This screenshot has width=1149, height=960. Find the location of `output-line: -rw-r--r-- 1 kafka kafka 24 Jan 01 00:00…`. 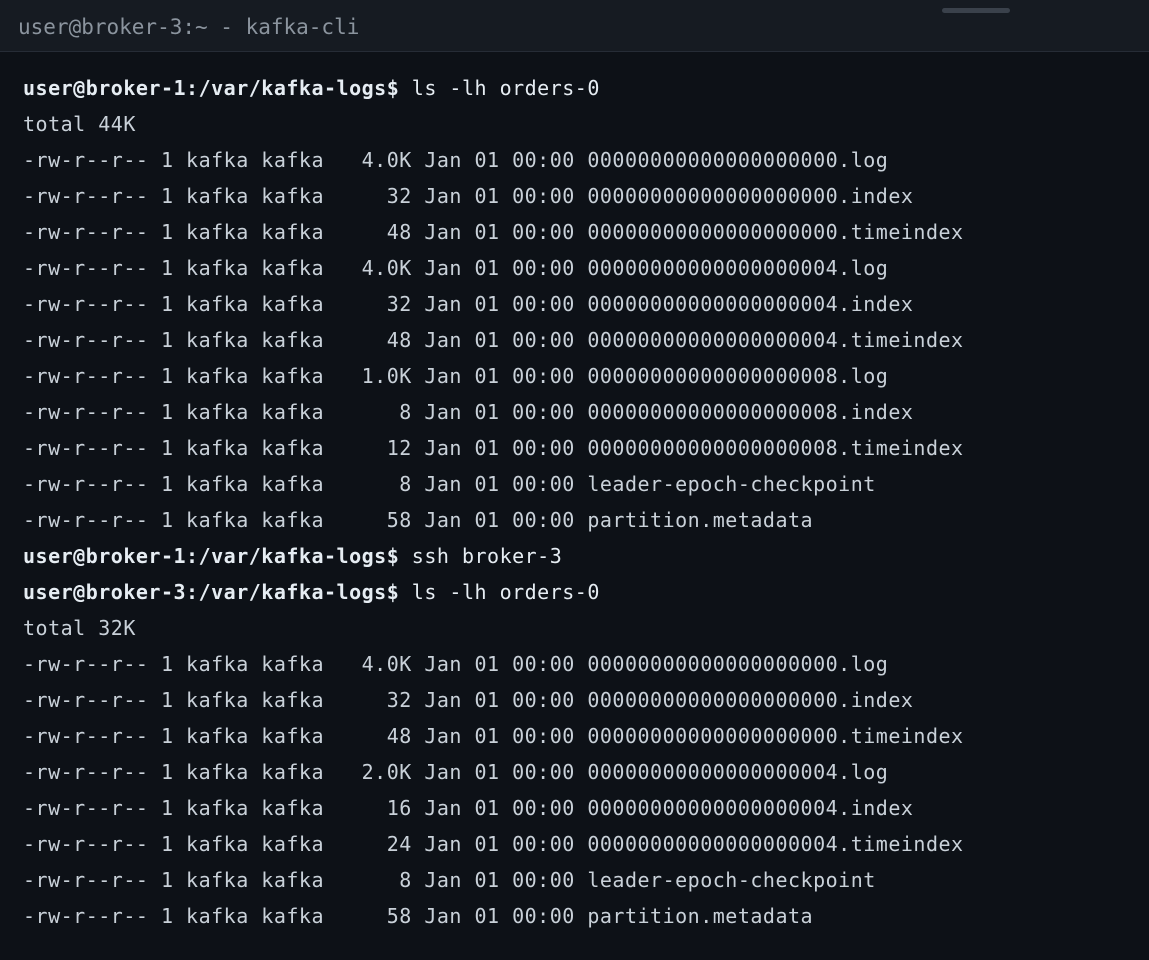

output-line: -rw-r--r-- 1 kafka kafka 24 Jan 01 00:00… is located at coordinates (493, 844).